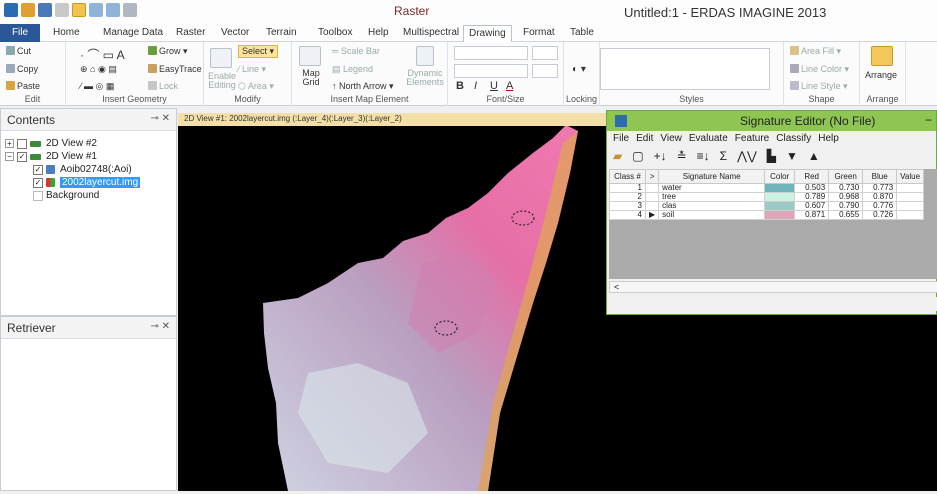 Image resolution: width=937 pixels, height=494 pixels. What do you see at coordinates (113, 10) in the screenshot?
I see `zoom-out-icon` at bounding box center [113, 10].